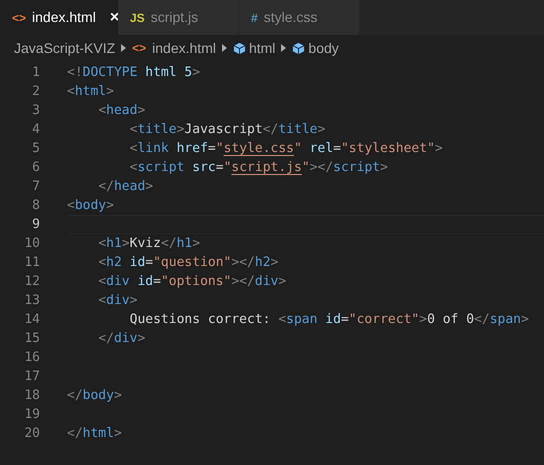  What do you see at coordinates (184, 48) in the screenshot?
I see `breadcrumb-item: index.html` at bounding box center [184, 48].